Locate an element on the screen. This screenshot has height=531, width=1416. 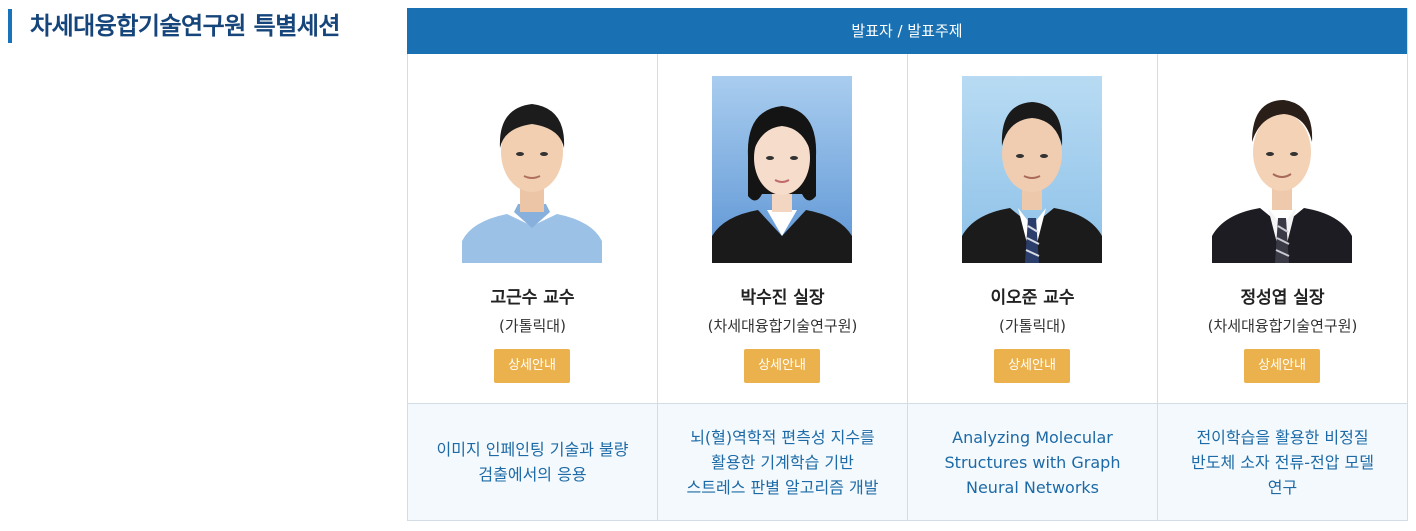
topic-line: 반도체 소자 전류-전압 모델 is located at coordinates (1282, 462).